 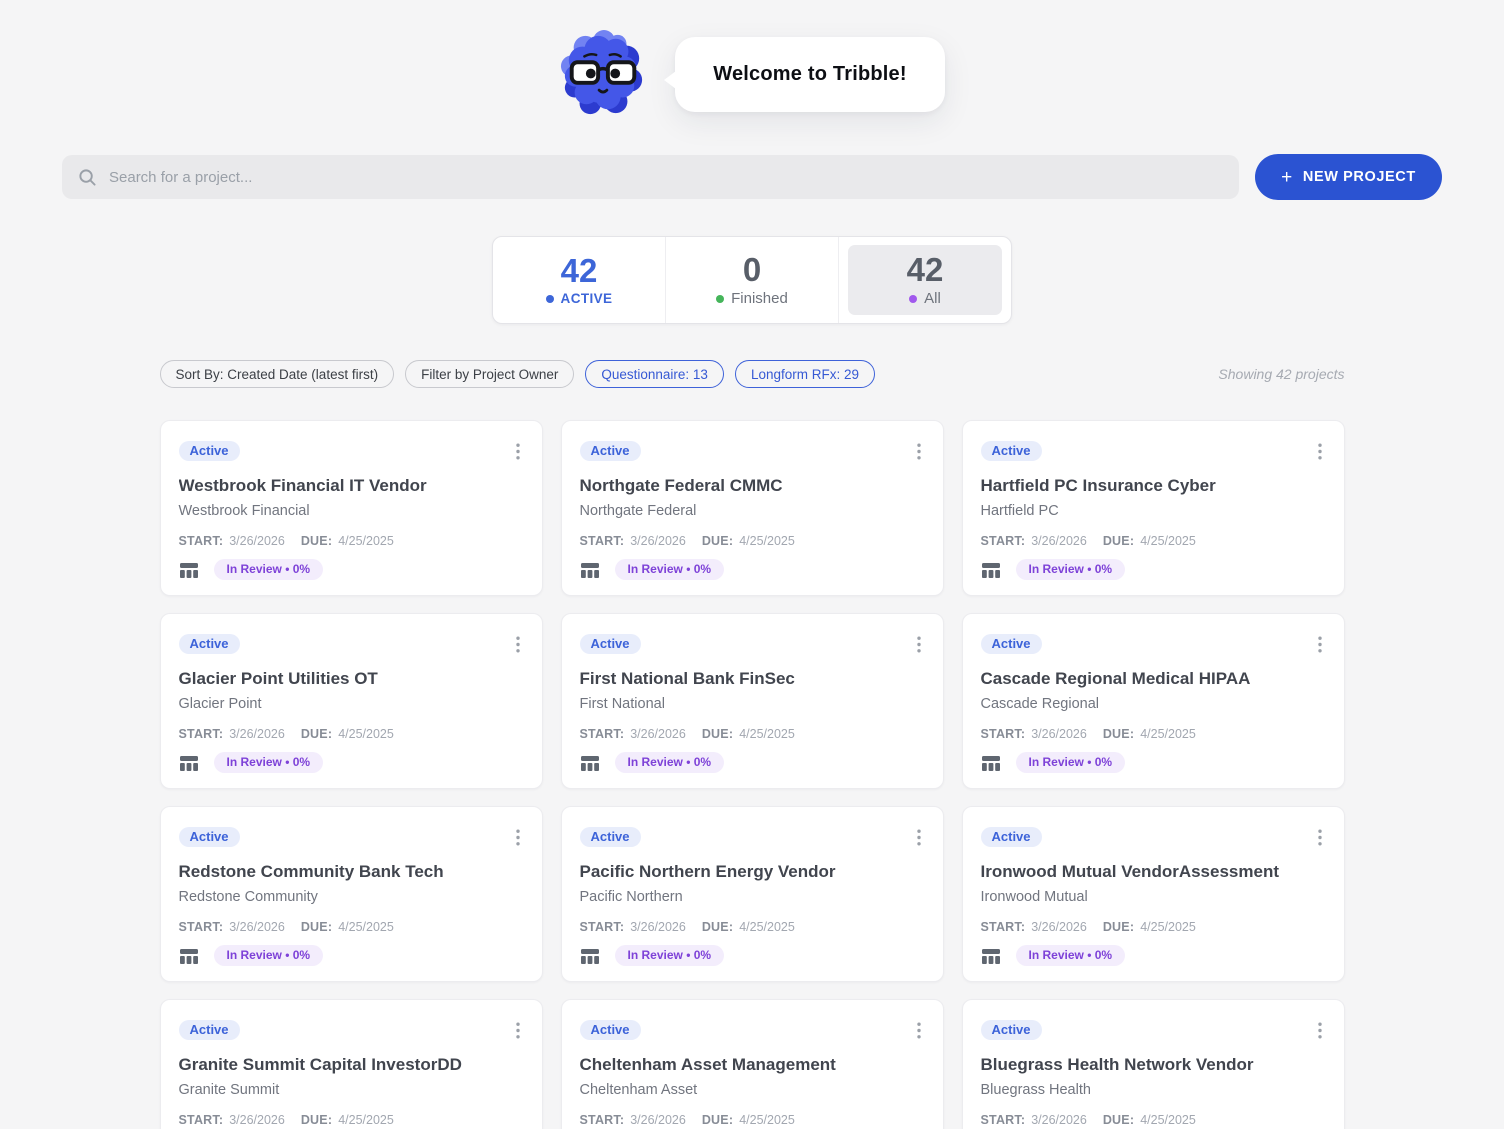 What do you see at coordinates (752, 269) in the screenshot?
I see `finished-count: 0` at bounding box center [752, 269].